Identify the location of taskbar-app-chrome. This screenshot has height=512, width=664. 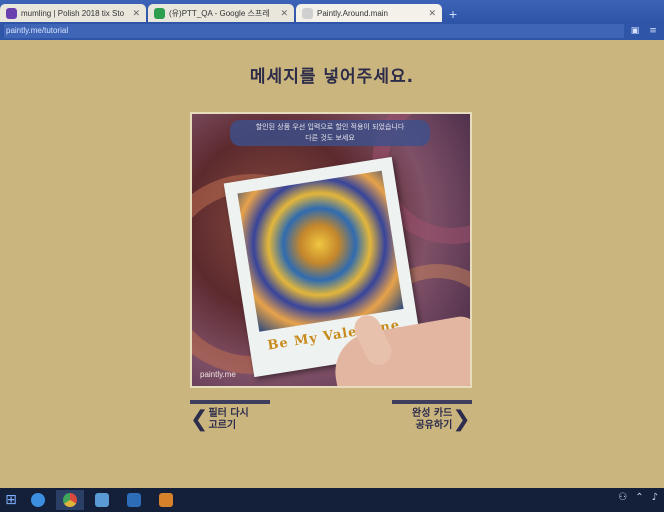
(70, 500).